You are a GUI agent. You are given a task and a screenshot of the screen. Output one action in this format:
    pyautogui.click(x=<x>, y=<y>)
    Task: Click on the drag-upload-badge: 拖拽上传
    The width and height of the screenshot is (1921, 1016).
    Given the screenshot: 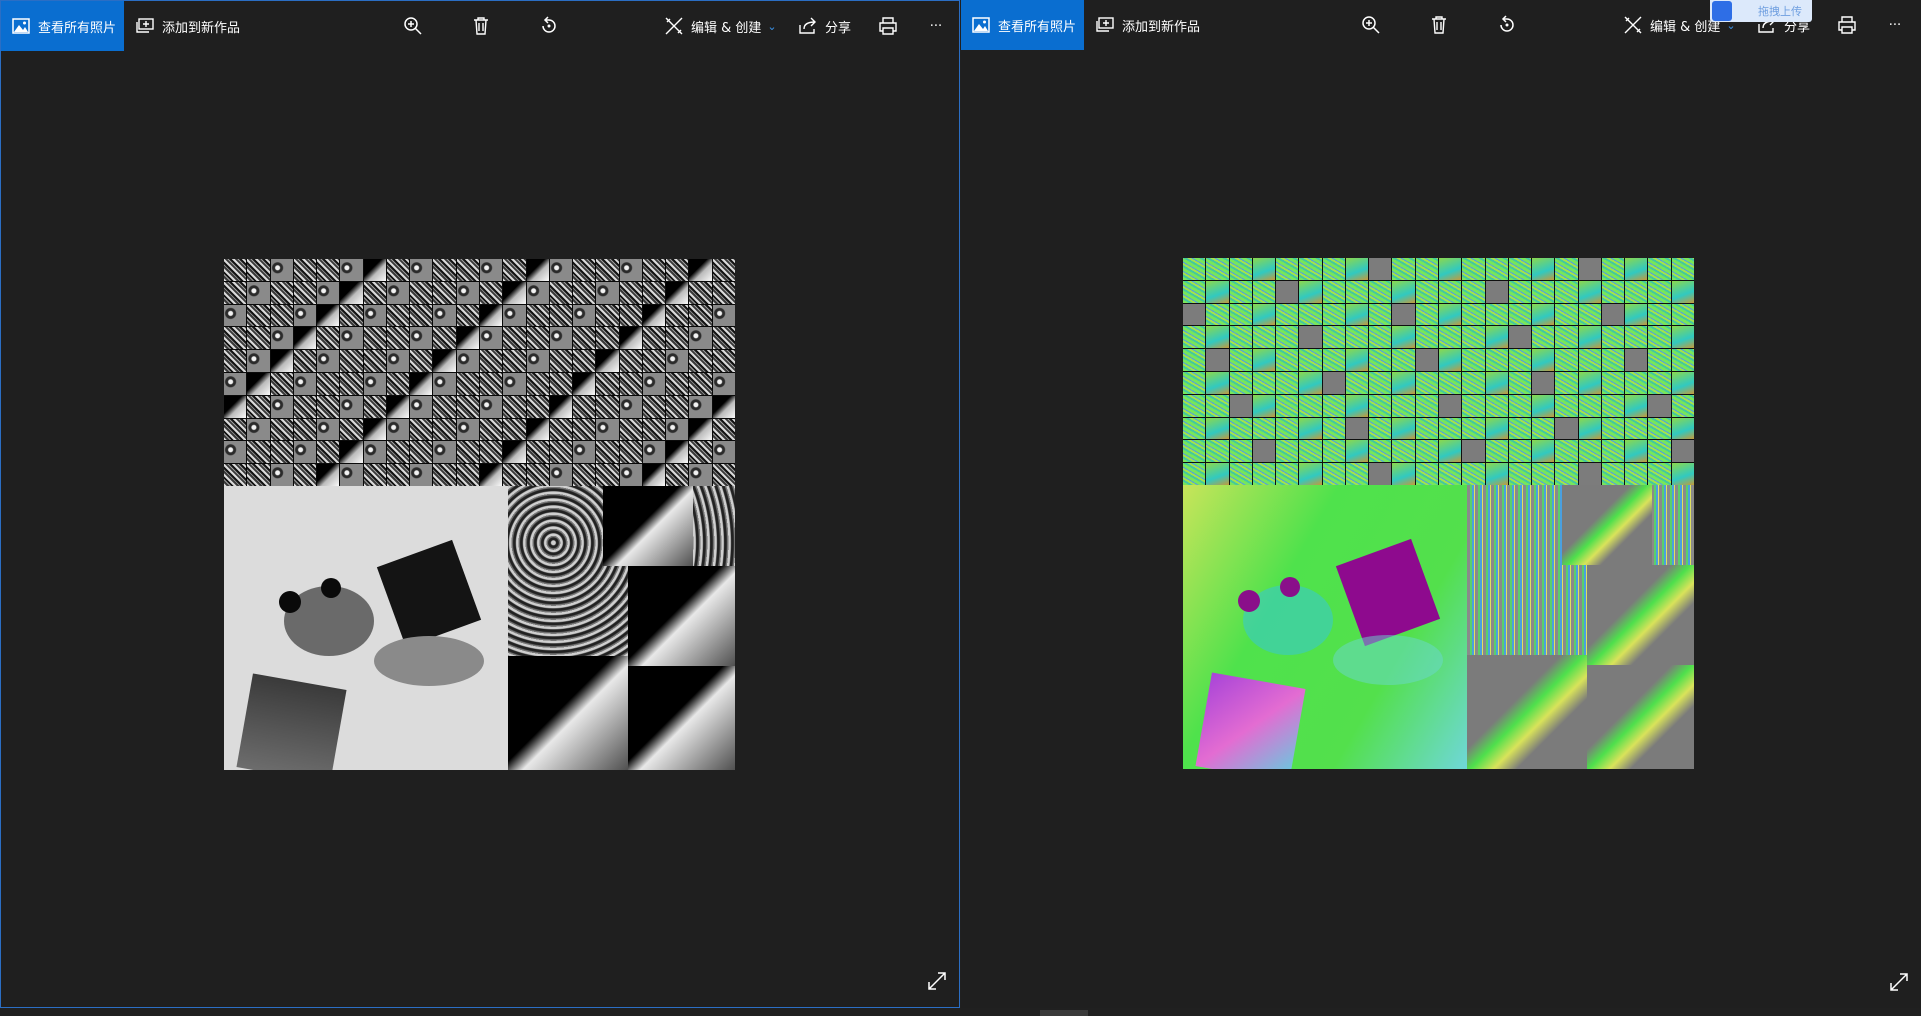 What is the action you would take?
    pyautogui.click(x=1761, y=11)
    